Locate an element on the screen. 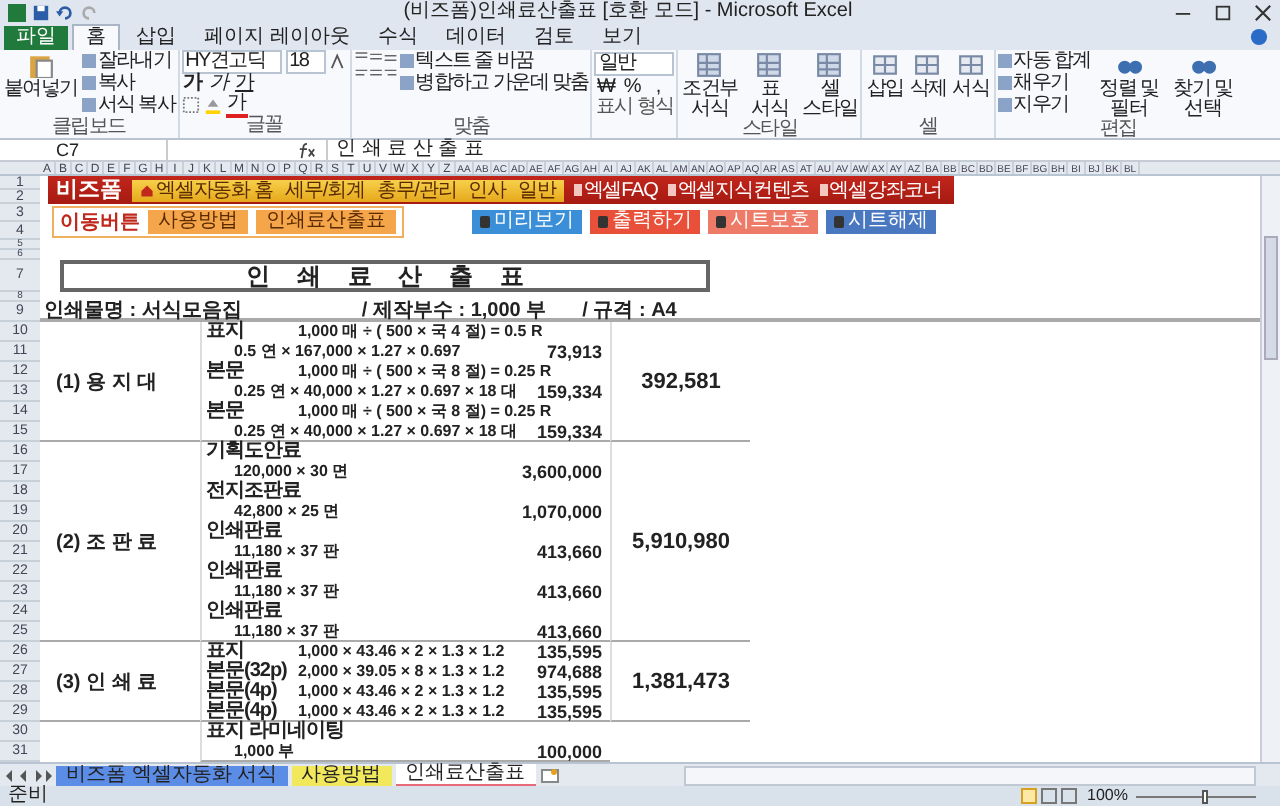  ribbon-tab: 홈 is located at coordinates (96, 37).